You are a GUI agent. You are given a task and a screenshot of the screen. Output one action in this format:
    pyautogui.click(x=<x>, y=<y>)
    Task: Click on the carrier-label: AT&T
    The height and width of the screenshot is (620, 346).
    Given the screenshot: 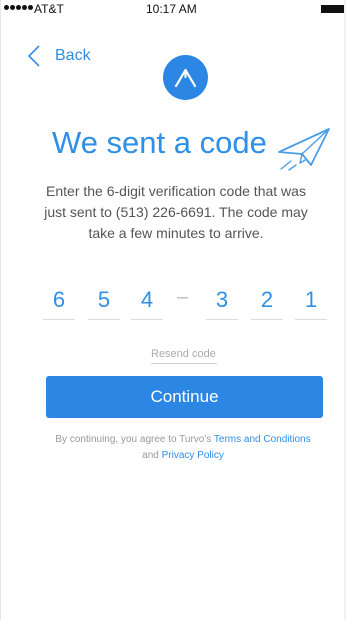 What is the action you would take?
    pyautogui.click(x=49, y=9)
    